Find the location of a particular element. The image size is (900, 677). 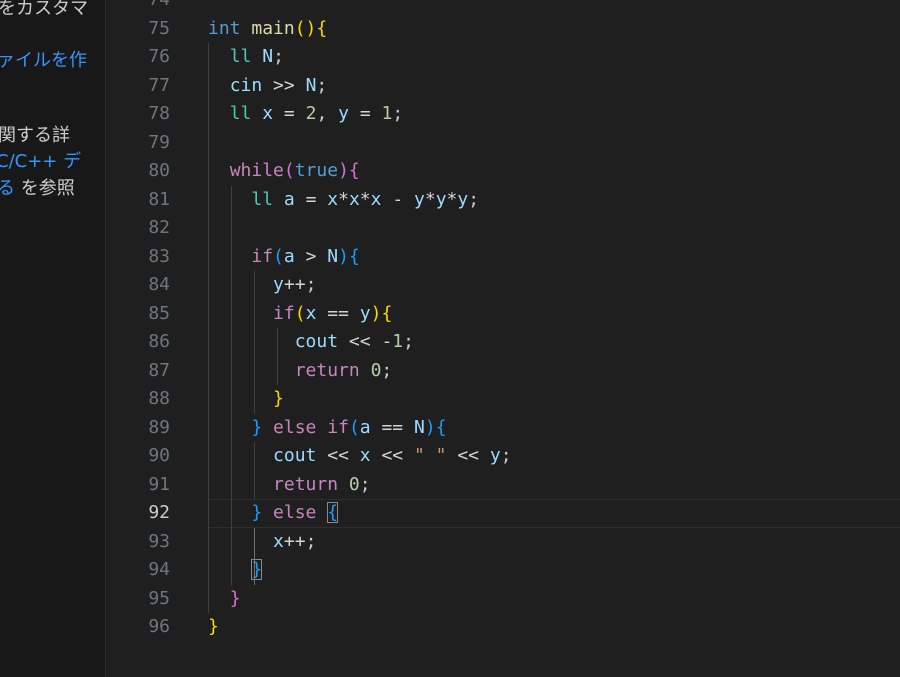

identifier: a is located at coordinates (289, 199).